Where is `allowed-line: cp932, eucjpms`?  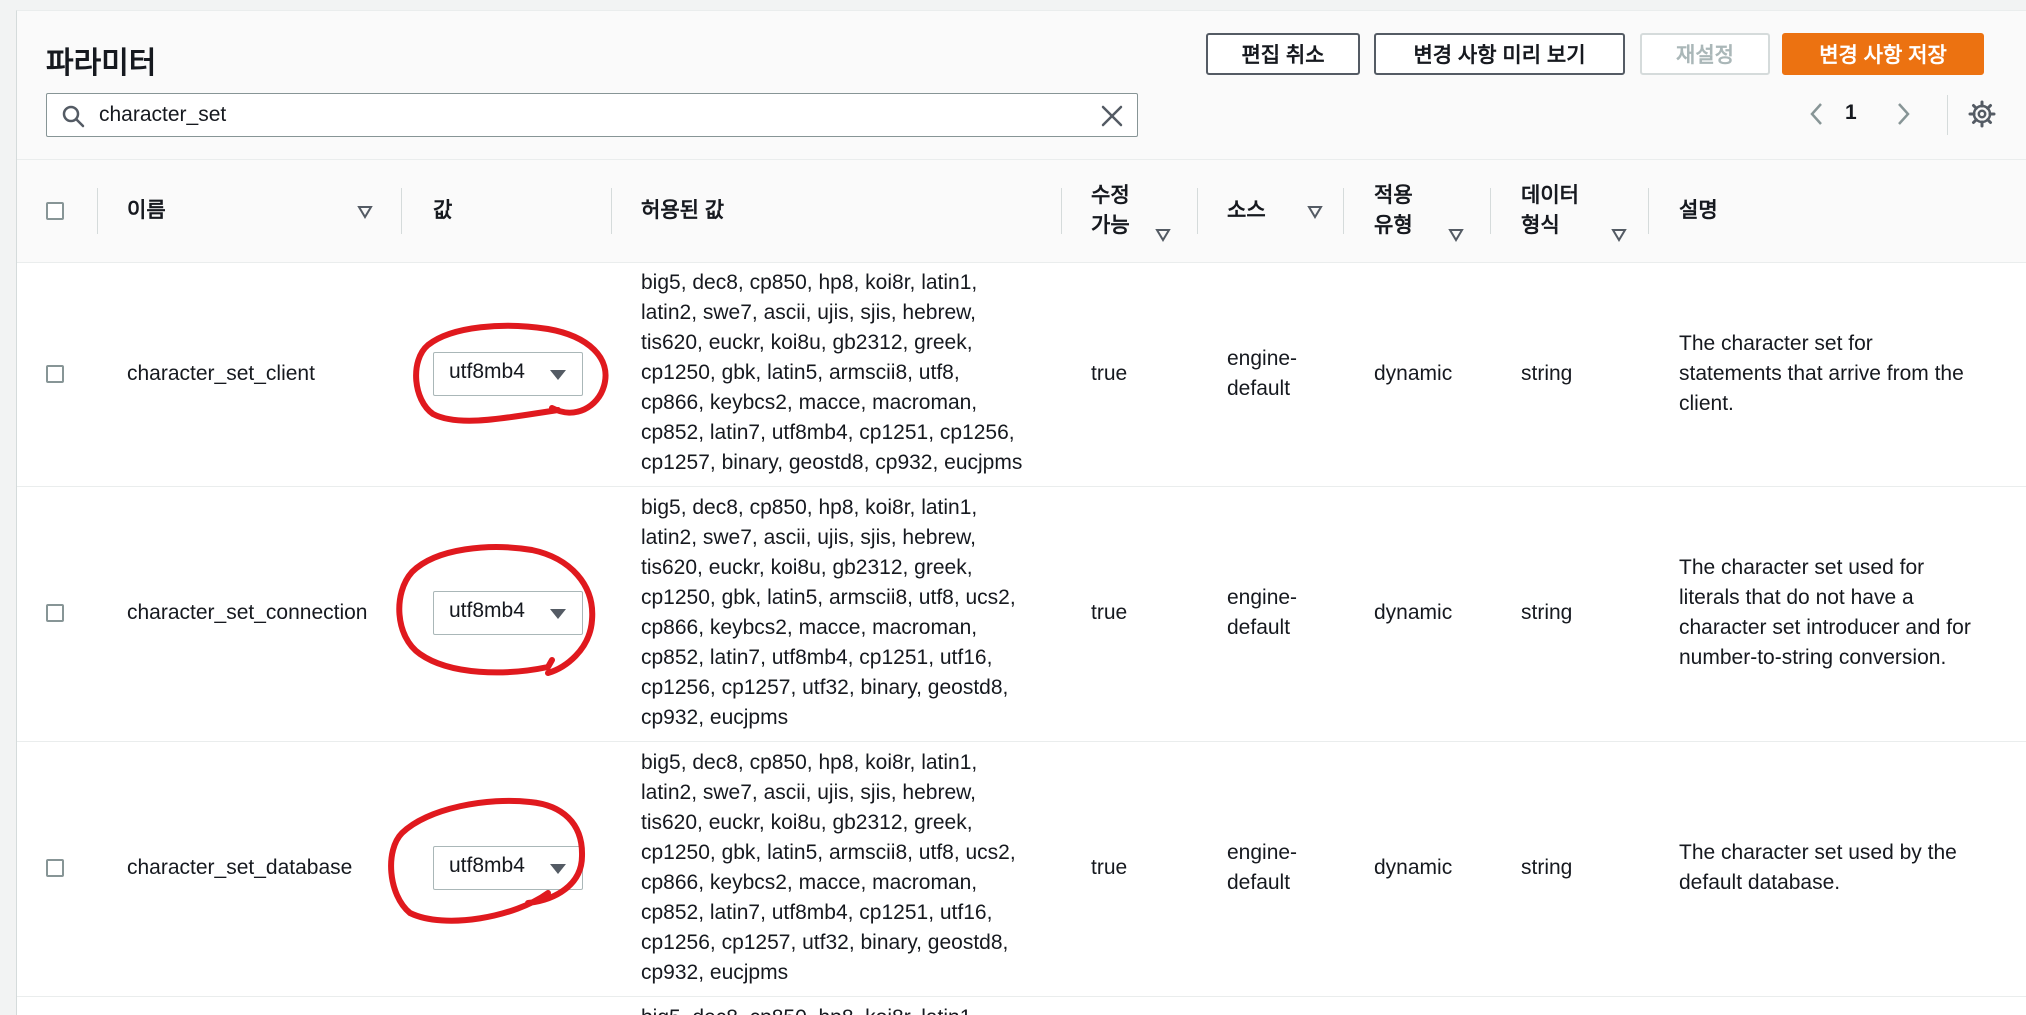
allowed-line: cp932, eucjpms is located at coordinates (715, 972).